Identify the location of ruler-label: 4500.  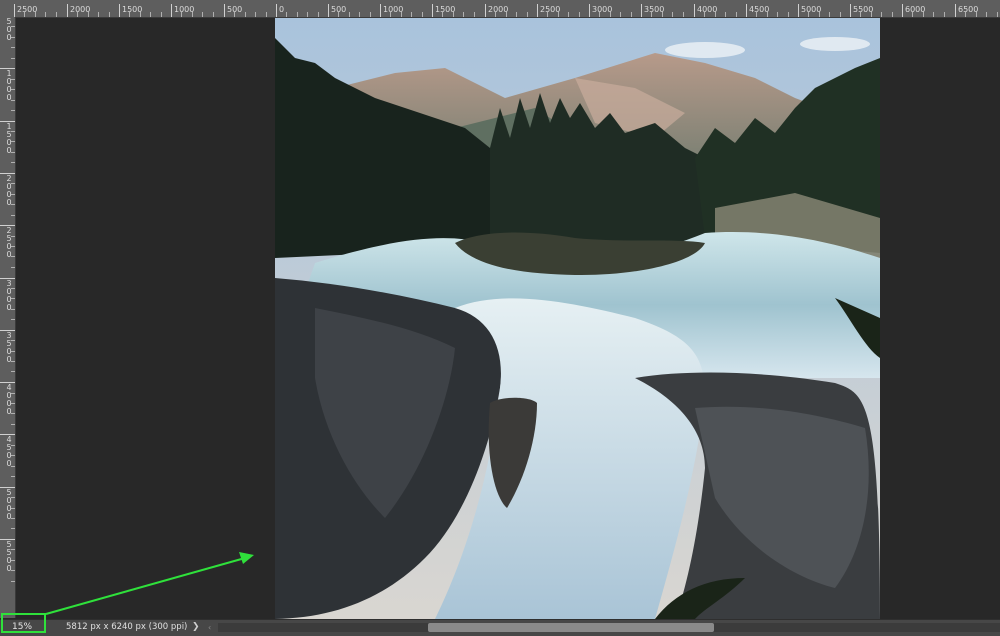
(9, 452).